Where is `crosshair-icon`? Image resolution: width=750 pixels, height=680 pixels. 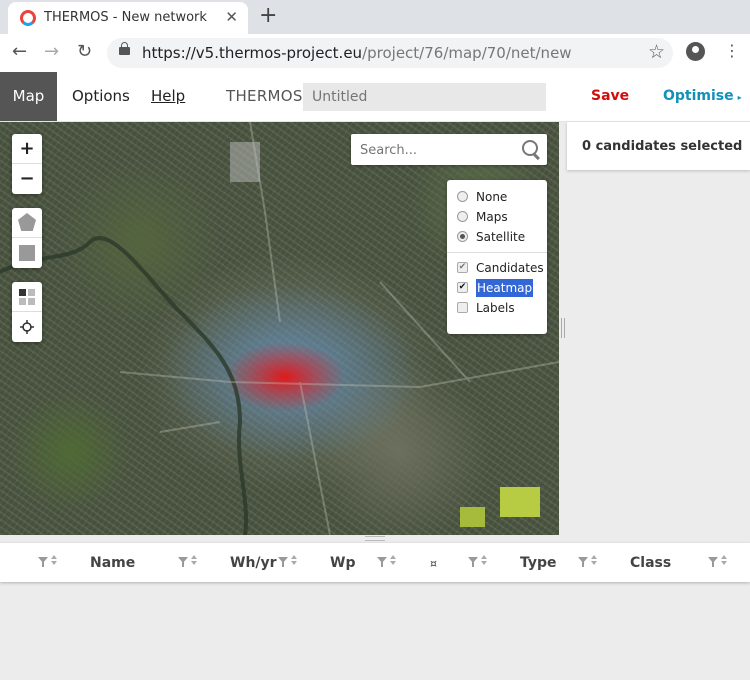 crosshair-icon is located at coordinates (27, 327).